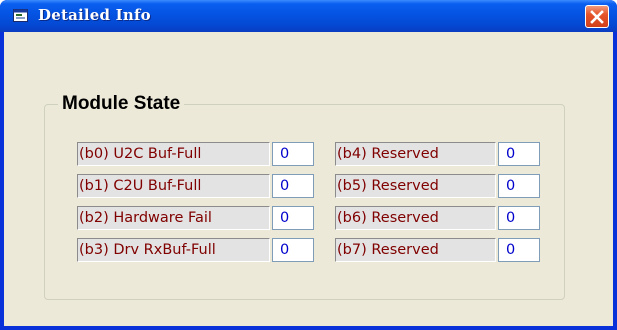 Image resolution: width=617 pixels, height=330 pixels. What do you see at coordinates (173, 154) in the screenshot?
I see `state-label-b0: (b0) U2C Buf-Full` at bounding box center [173, 154].